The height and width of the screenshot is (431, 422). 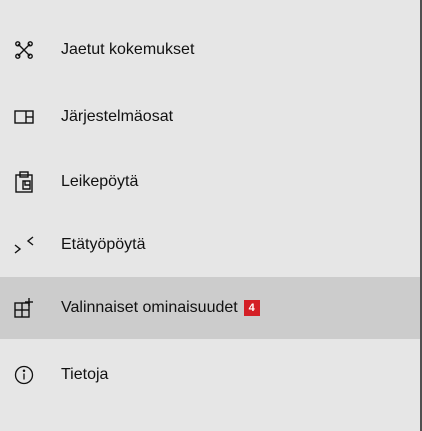 What do you see at coordinates (149, 307) in the screenshot?
I see `nav-item-text: Valinnaiset ominaisuudet` at bounding box center [149, 307].